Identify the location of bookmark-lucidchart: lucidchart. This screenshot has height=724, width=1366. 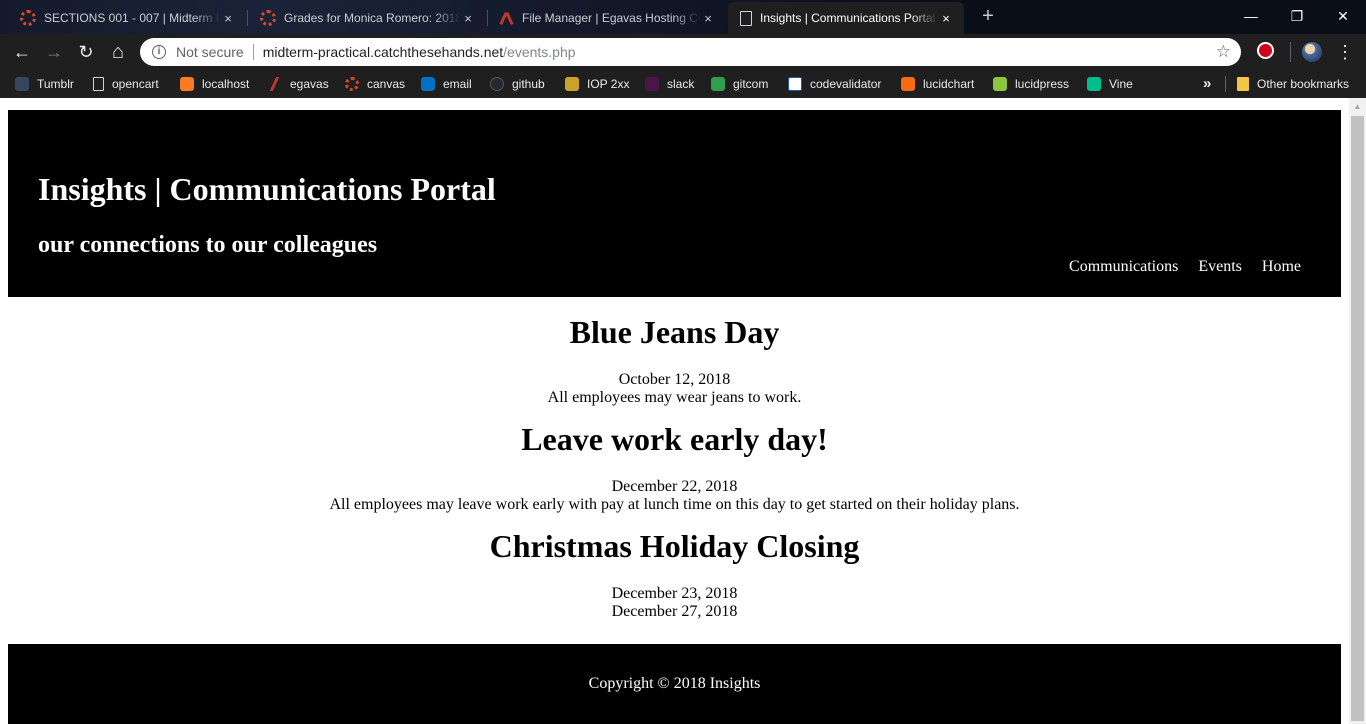
(937, 84).